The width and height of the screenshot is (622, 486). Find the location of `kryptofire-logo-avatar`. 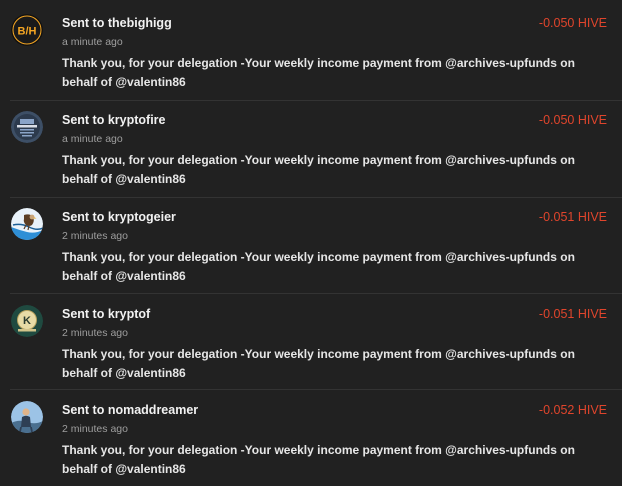

kryptofire-logo-avatar is located at coordinates (27, 127).